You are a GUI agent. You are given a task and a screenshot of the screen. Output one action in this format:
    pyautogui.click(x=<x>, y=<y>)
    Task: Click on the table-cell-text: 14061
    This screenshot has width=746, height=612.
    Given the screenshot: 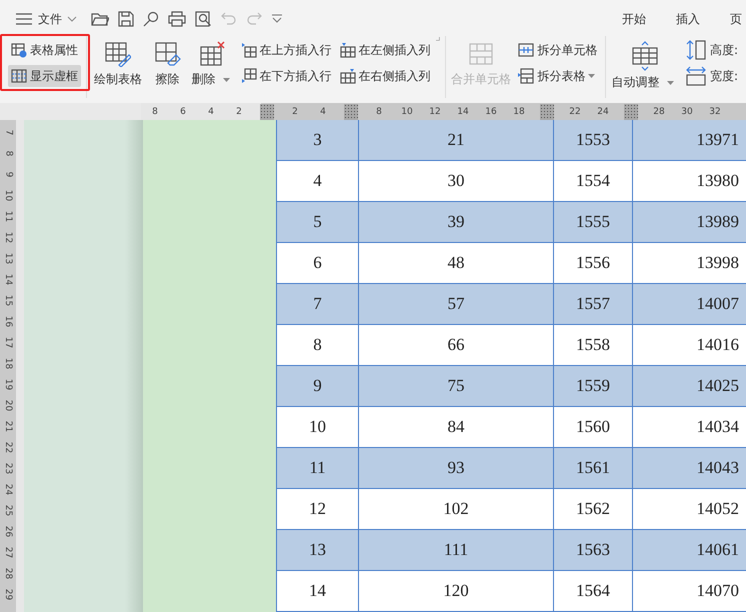 What is the action you would take?
    pyautogui.click(x=718, y=550)
    